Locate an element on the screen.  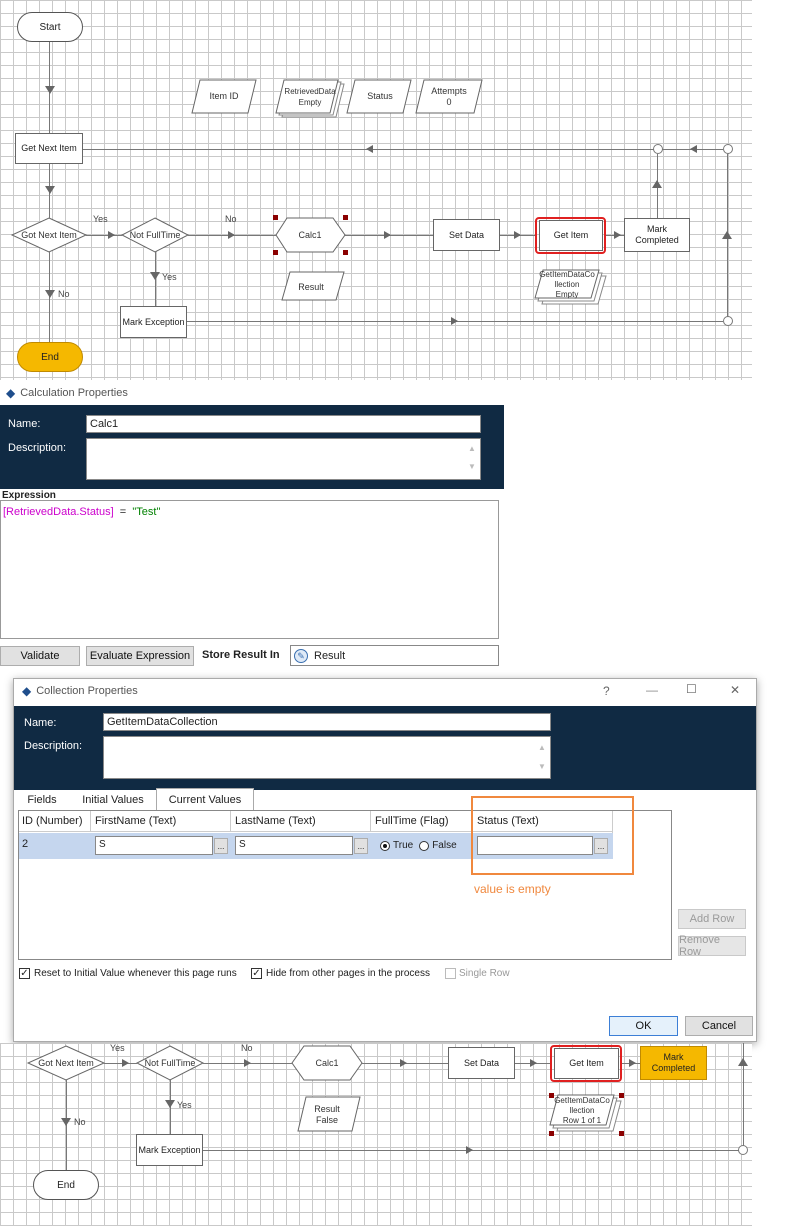
expression-editor: [RetrievedData.Status] = "Test" is located at coordinates (249, 569).